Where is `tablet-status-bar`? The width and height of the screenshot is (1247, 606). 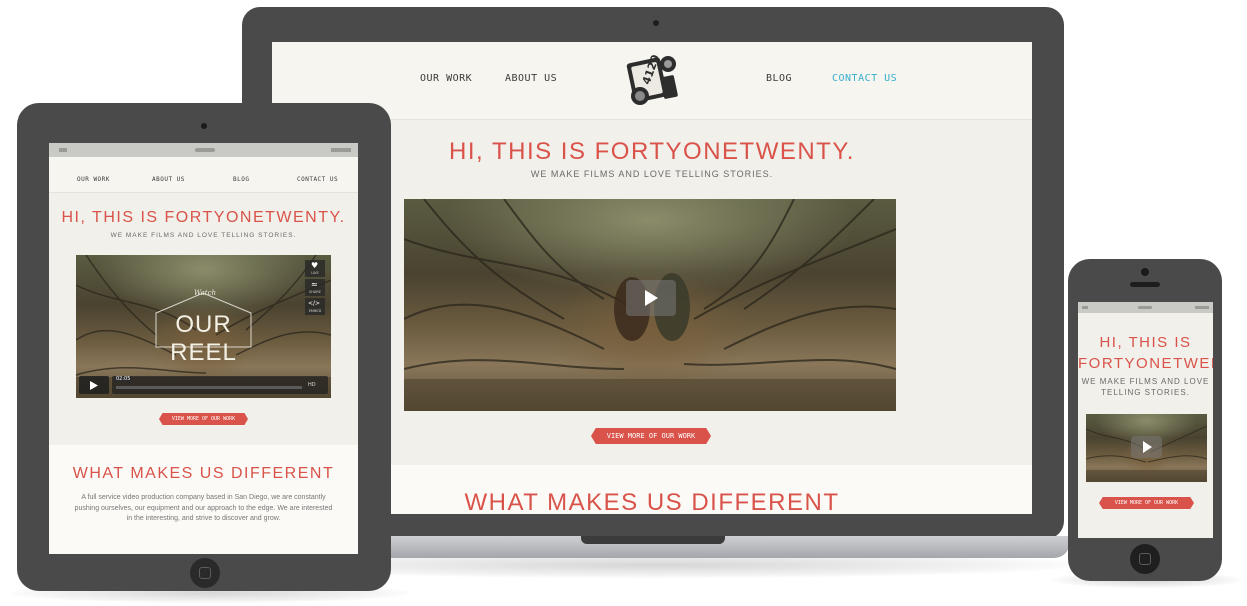
tablet-status-bar is located at coordinates (203, 150).